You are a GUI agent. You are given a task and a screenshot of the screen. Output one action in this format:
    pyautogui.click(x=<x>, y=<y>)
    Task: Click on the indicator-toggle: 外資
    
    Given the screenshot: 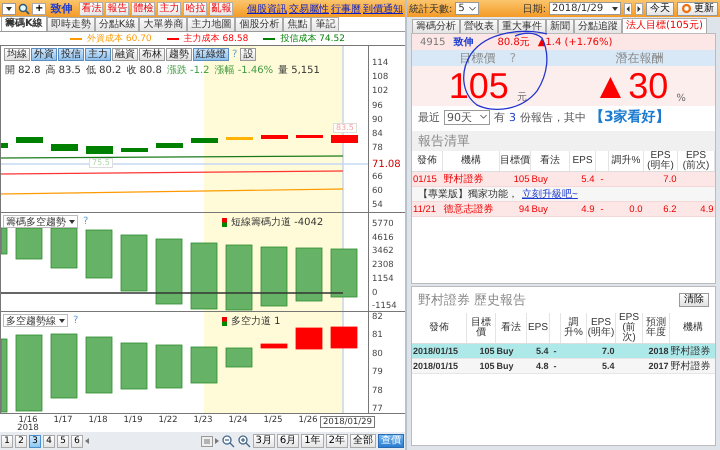 What is the action you would take?
    pyautogui.click(x=44, y=54)
    